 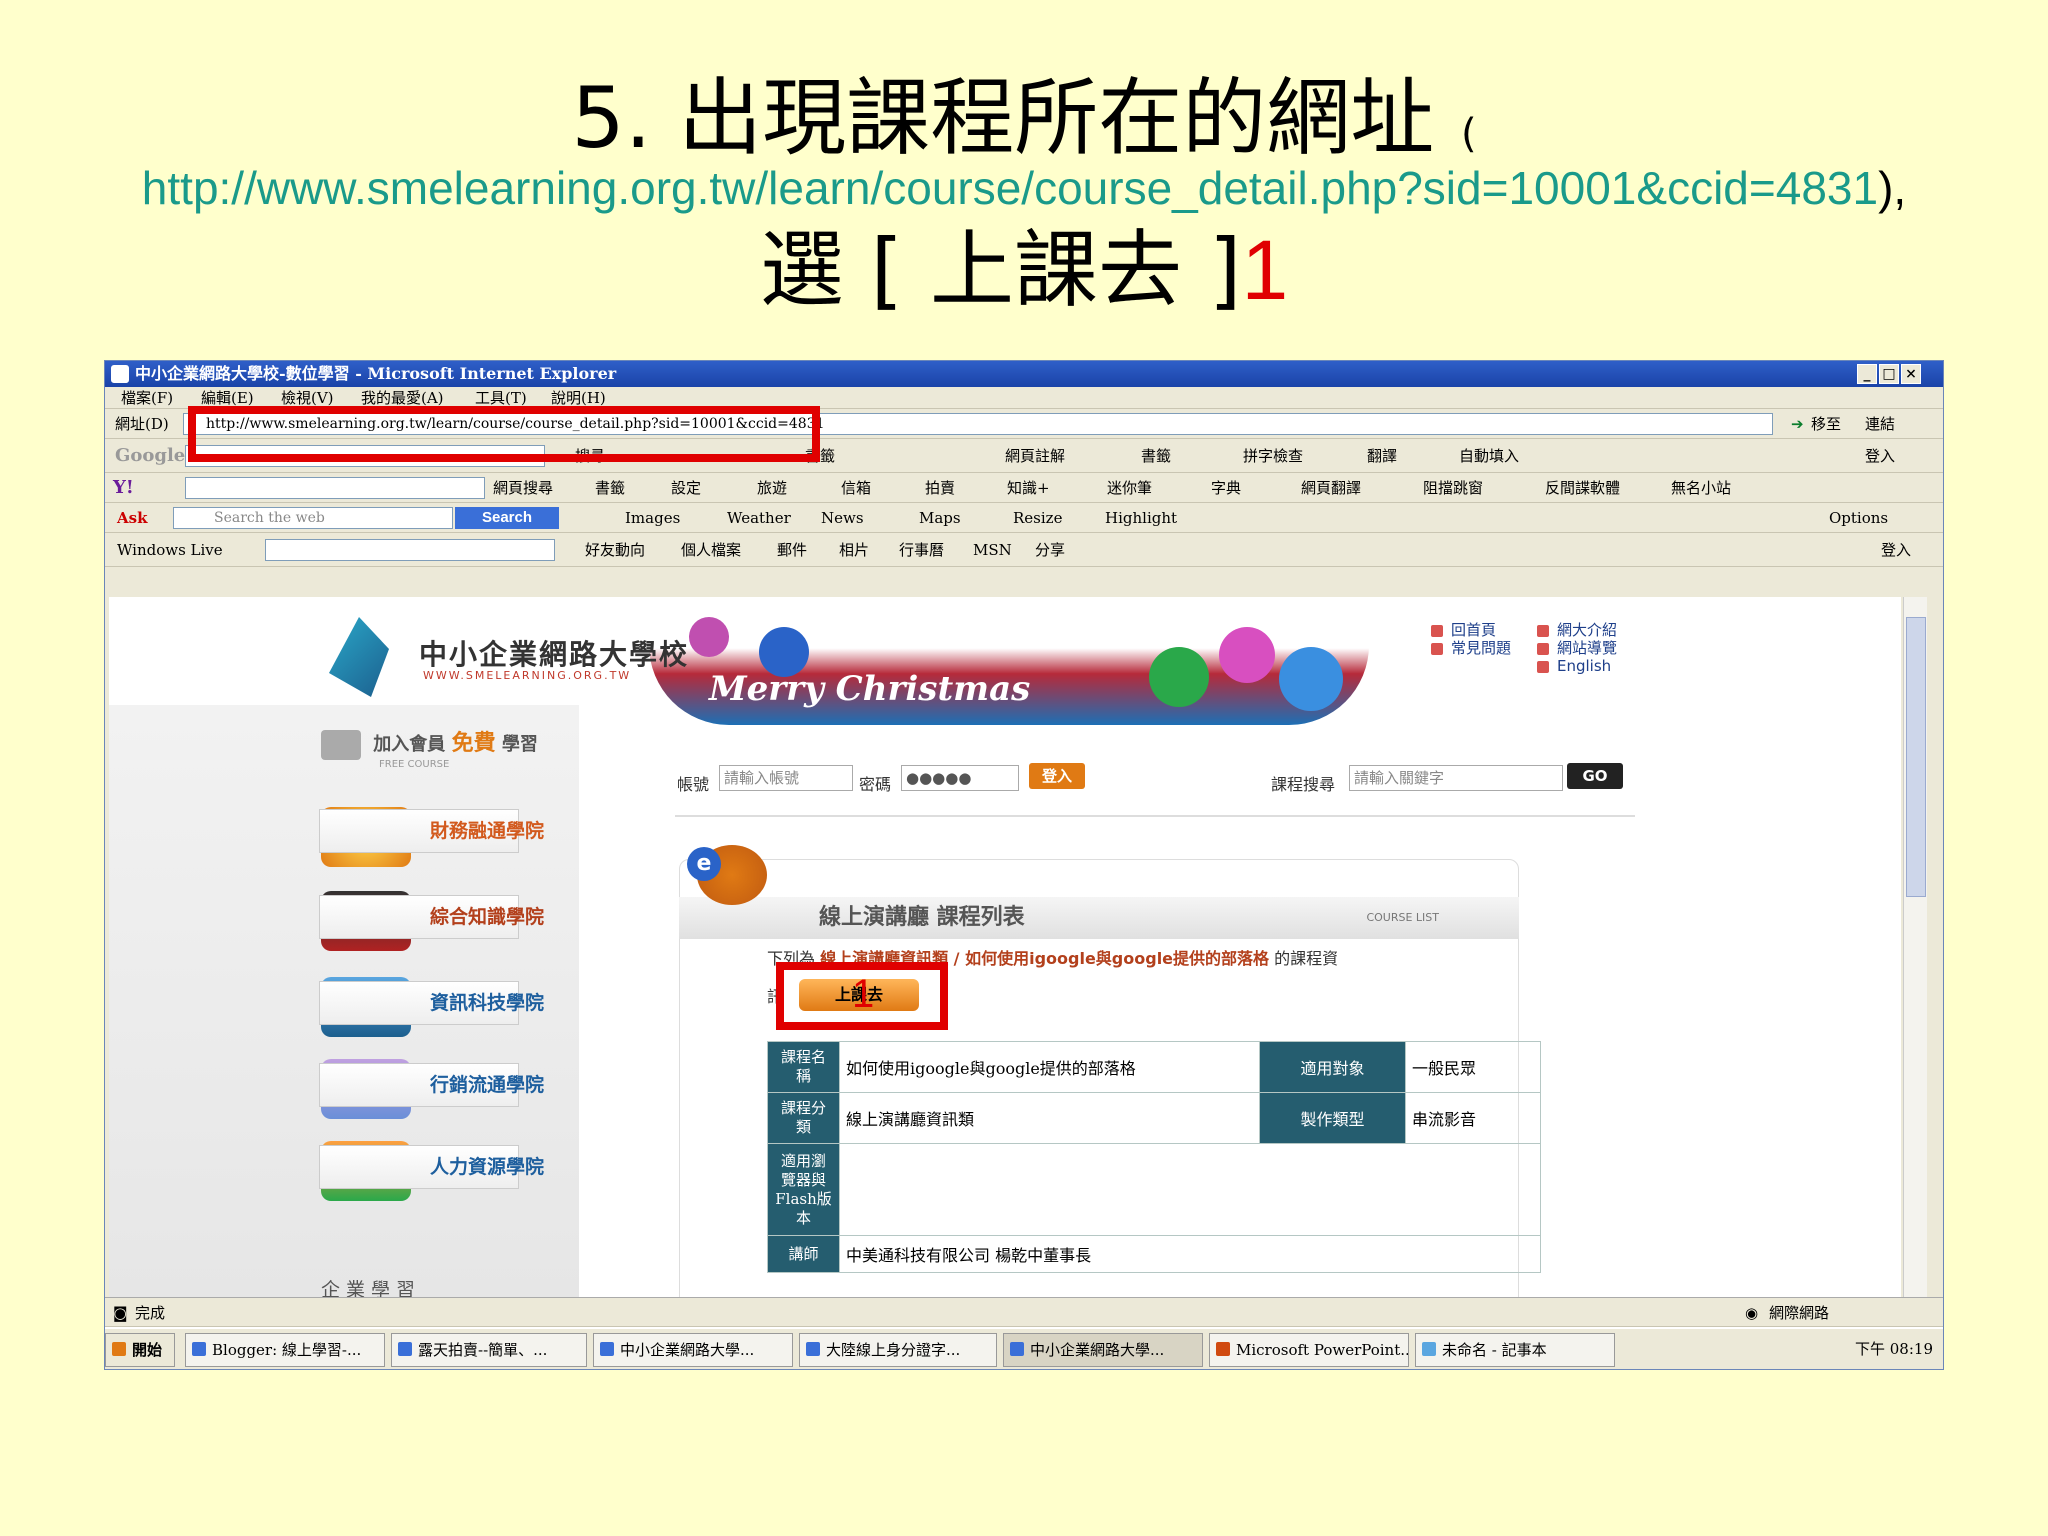 What do you see at coordinates (1190, 1189) in the screenshot?
I see `table-cell` at bounding box center [1190, 1189].